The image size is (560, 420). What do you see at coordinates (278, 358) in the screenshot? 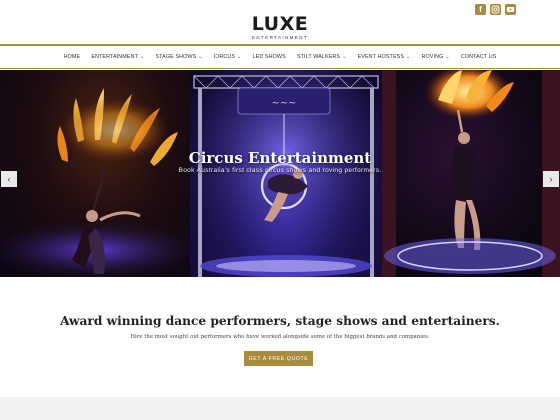
I see `get-quote-button: GET A FREE QUOTE` at bounding box center [278, 358].